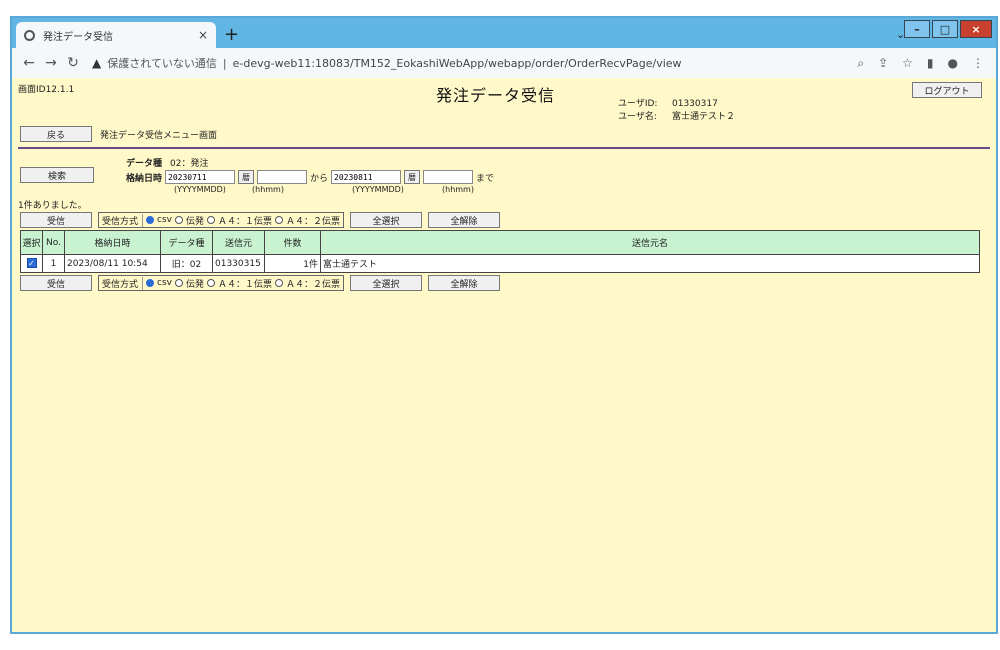 Image resolution: width=1000 pixels, height=650 pixels. What do you see at coordinates (386, 283) in the screenshot?
I see `select-all-button-bottom: 全選択` at bounding box center [386, 283].